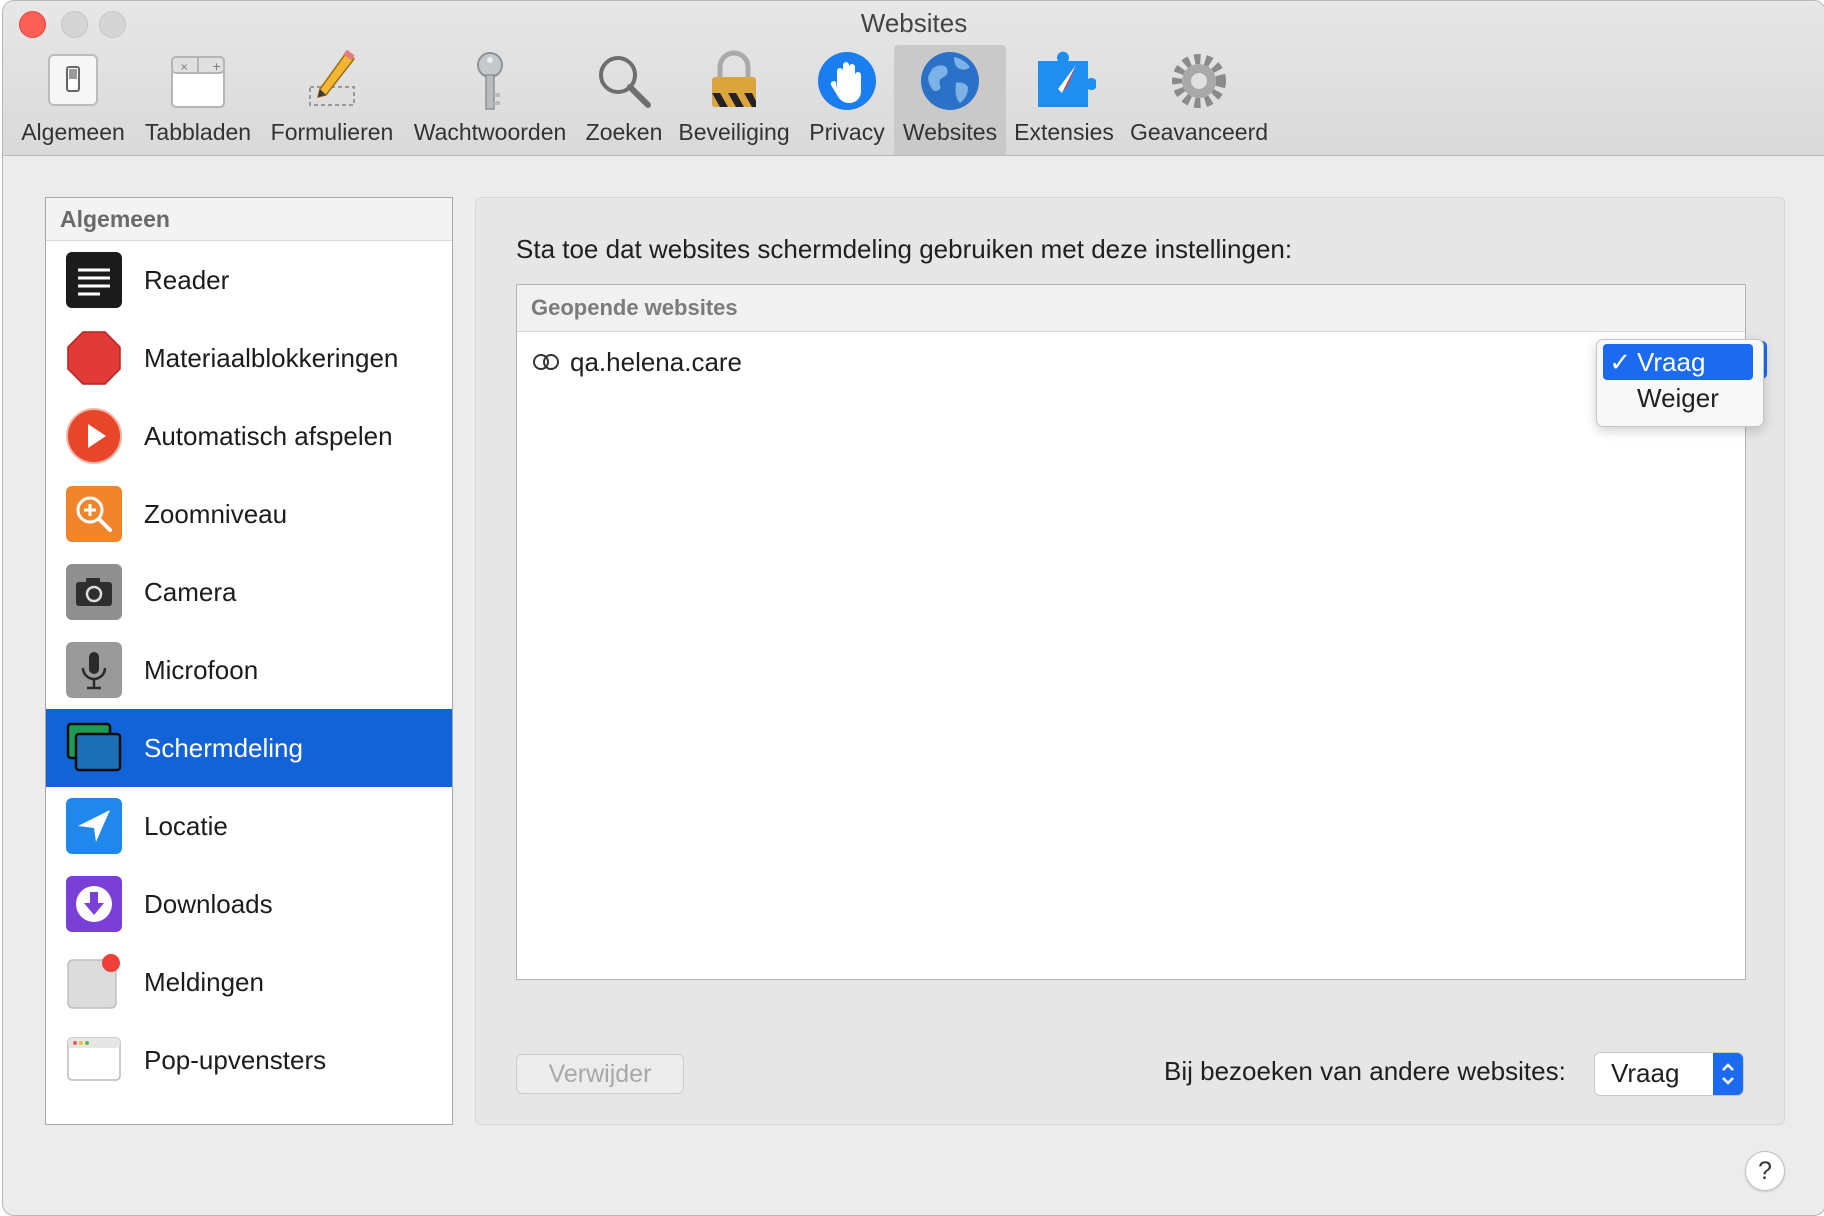  I want to click on select-value: Vraag, so click(1645, 1073).